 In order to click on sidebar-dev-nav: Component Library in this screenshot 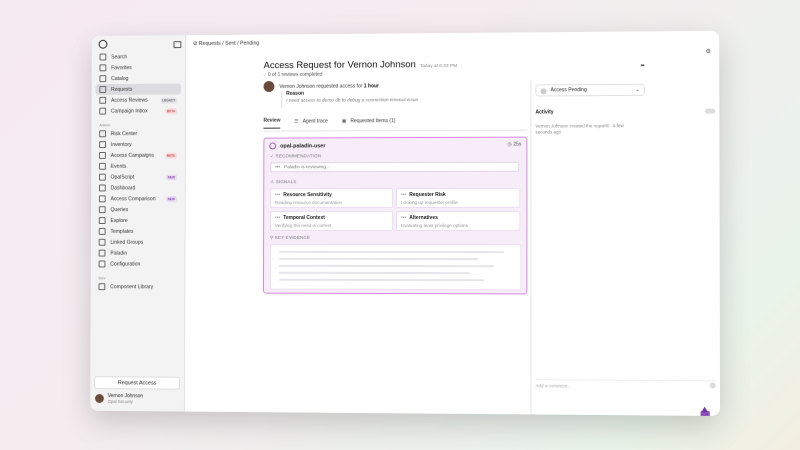, I will do `click(138, 286)`.